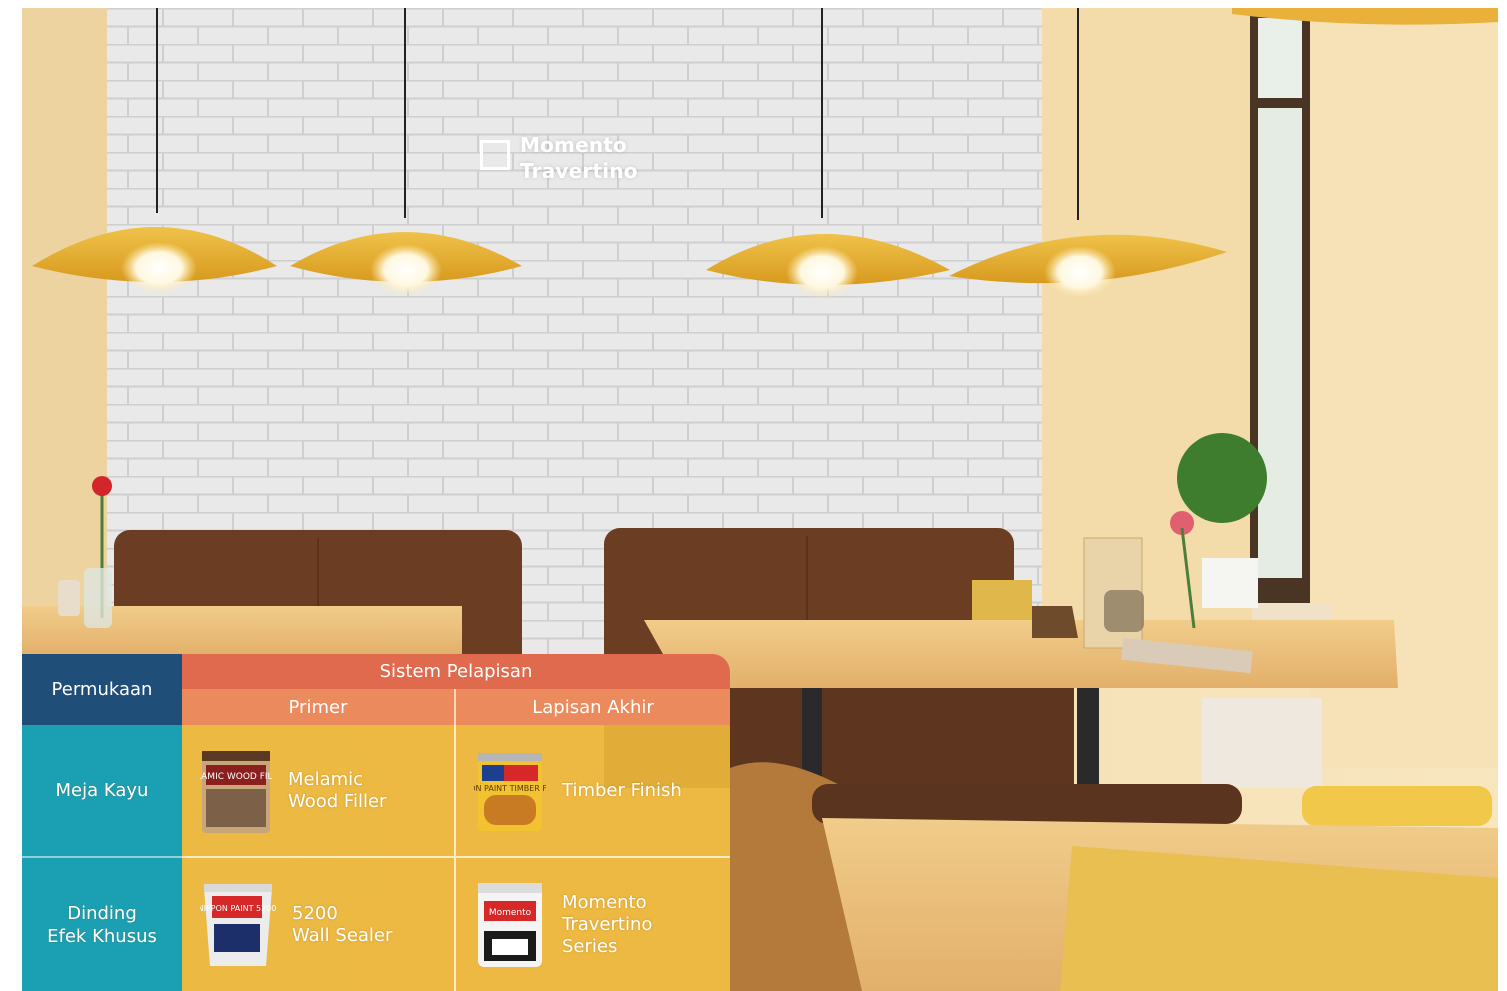  What do you see at coordinates (607, 924) in the screenshot?
I see `product-name: Momento Travertino Series` at bounding box center [607, 924].